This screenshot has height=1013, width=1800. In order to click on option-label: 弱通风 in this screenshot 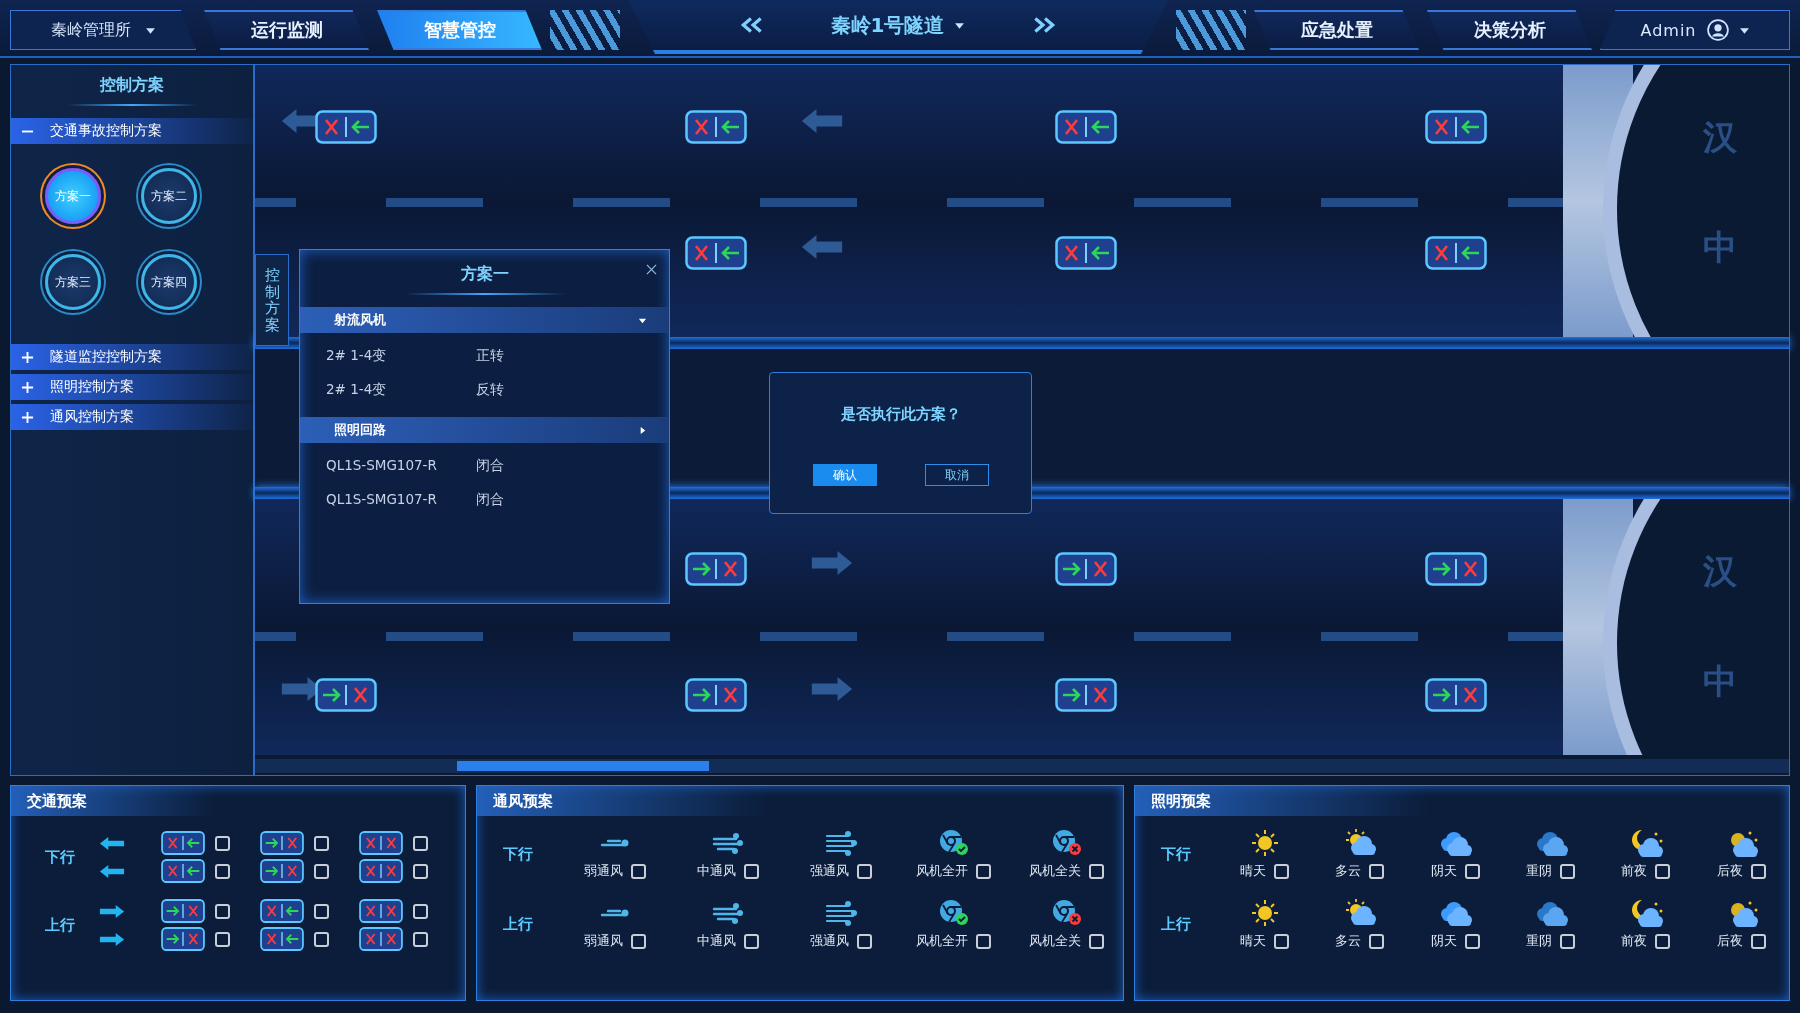, I will do `click(604, 941)`.